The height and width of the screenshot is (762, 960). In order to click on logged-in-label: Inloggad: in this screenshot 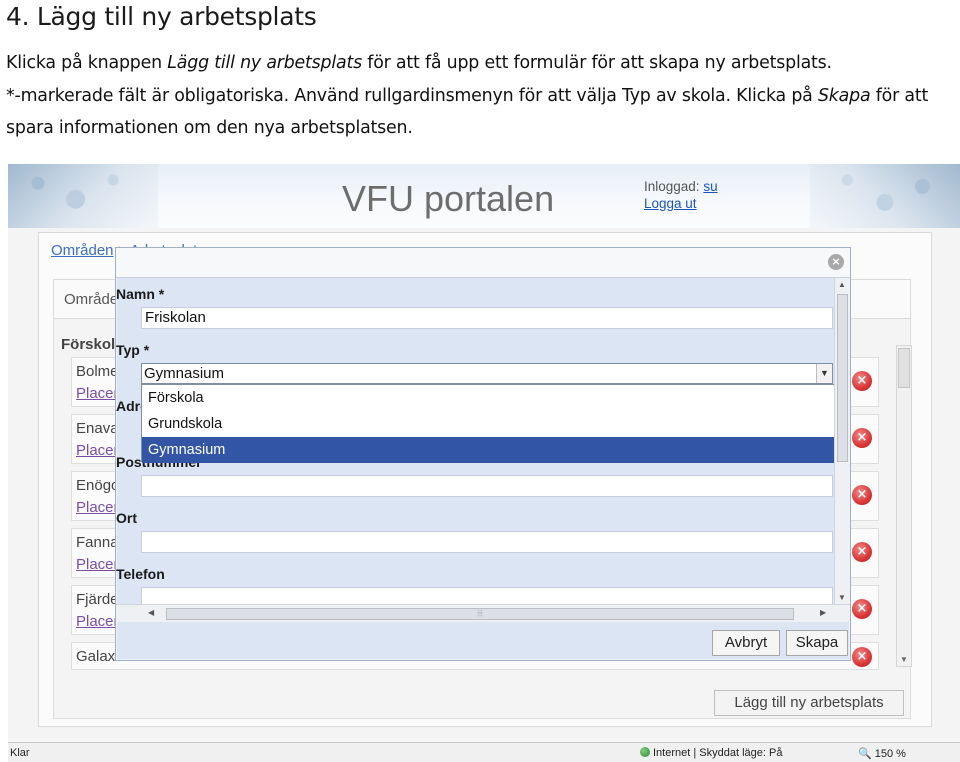, I will do `click(674, 186)`.